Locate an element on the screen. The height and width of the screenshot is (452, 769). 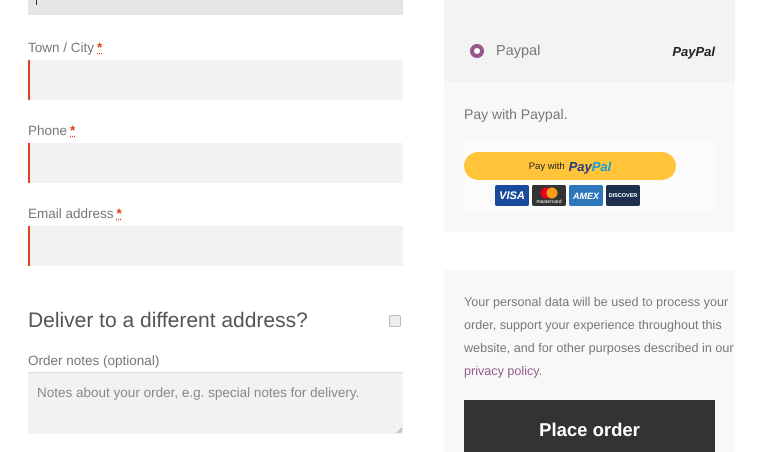
privacy-policy-link: privacy policy is located at coordinates (501, 371).